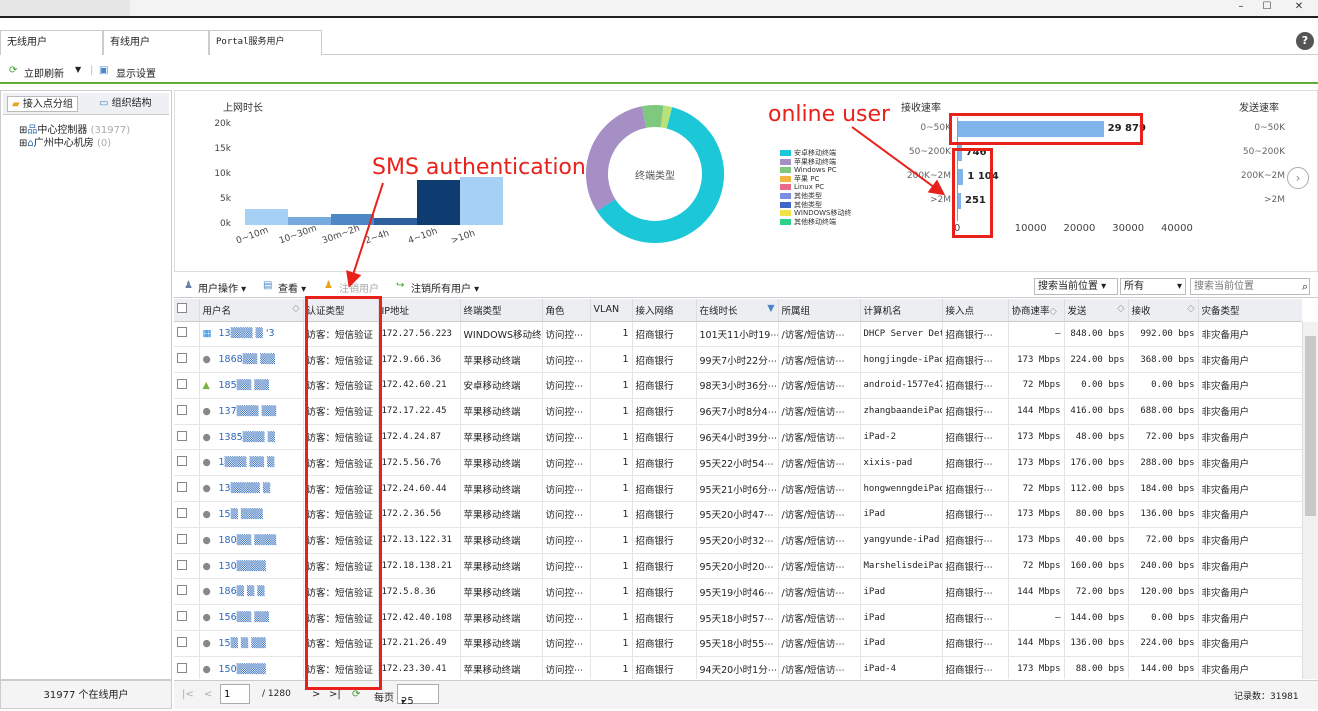  What do you see at coordinates (898, 161) in the screenshot?
I see `arrow-online` at bounding box center [898, 161].